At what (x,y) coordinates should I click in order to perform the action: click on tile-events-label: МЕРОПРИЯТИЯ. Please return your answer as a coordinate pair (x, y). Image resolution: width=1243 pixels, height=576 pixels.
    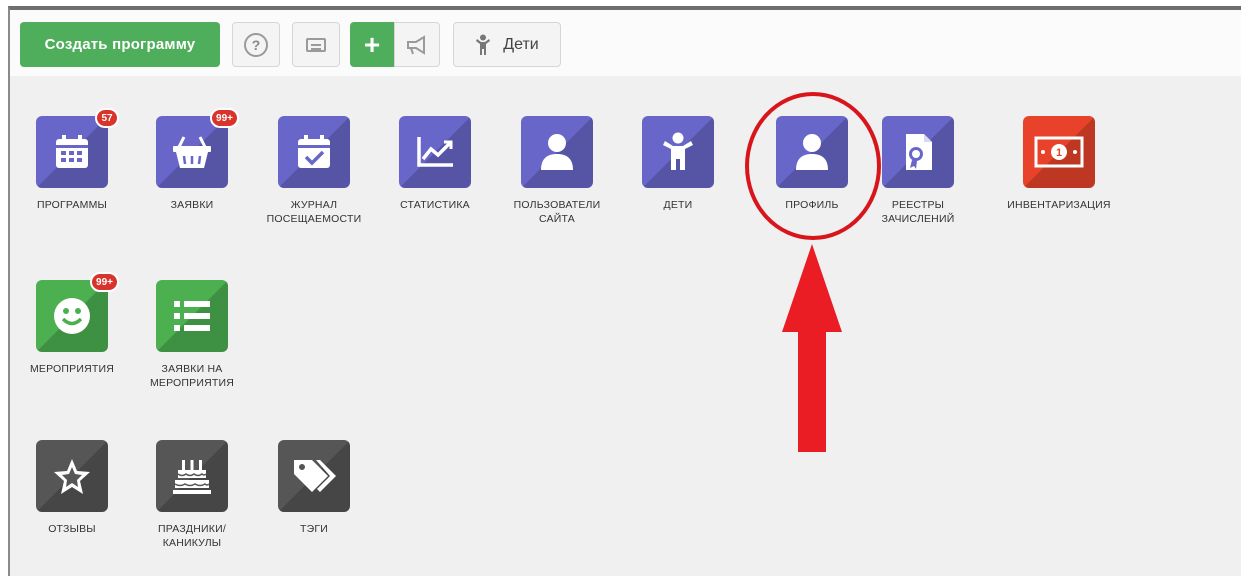
    Looking at the image, I should click on (72, 369).